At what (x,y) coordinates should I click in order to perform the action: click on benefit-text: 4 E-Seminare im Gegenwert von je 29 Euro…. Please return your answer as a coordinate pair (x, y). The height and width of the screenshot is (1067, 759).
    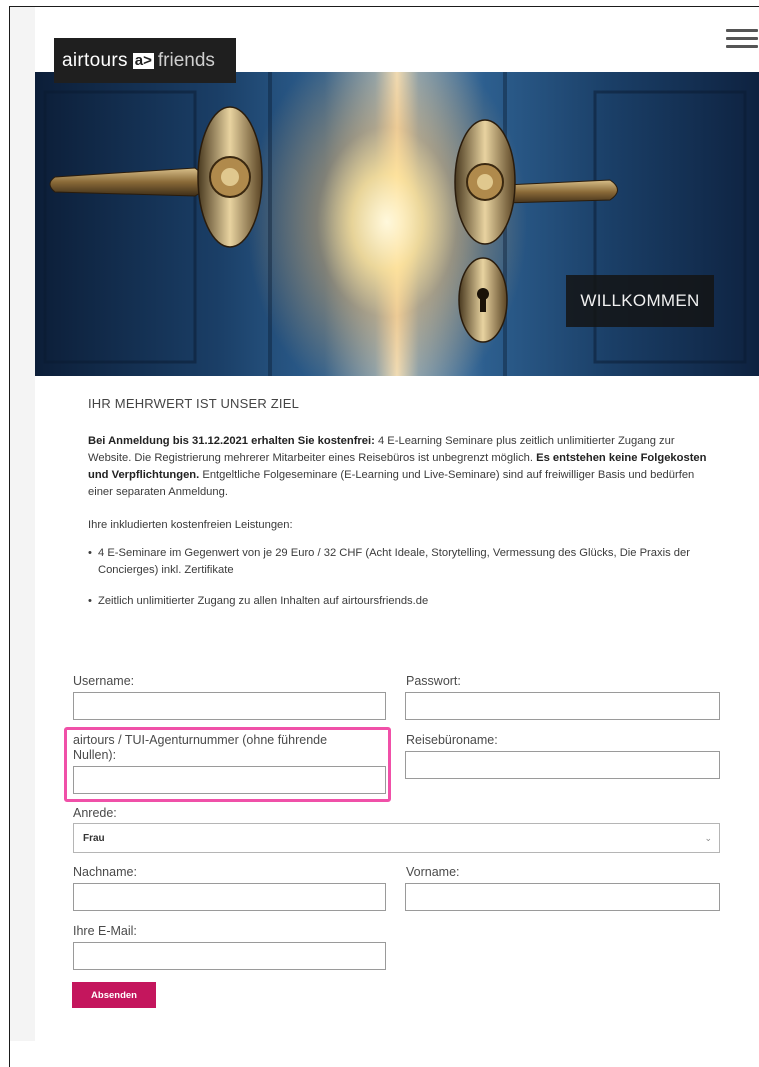
    Looking at the image, I should click on (408, 562).